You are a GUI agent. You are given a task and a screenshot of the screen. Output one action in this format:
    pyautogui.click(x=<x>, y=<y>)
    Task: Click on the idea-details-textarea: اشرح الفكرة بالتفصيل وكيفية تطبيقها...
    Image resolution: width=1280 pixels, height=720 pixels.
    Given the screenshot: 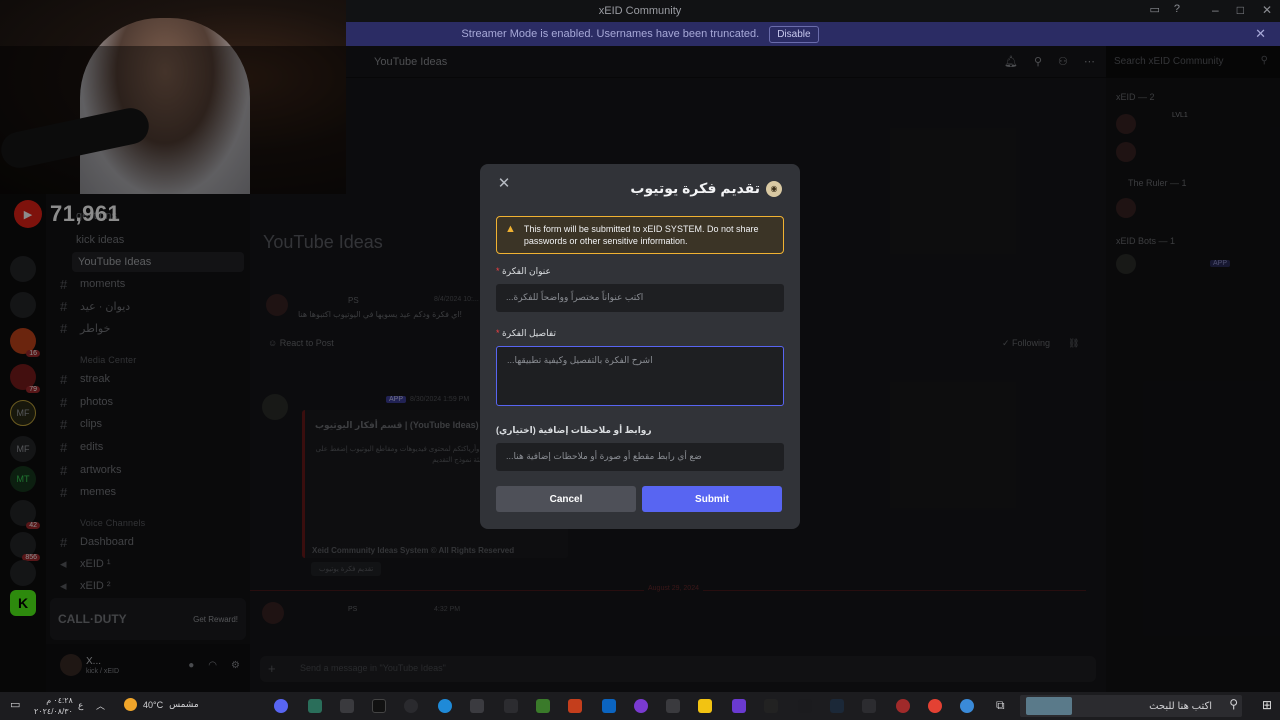 What is the action you would take?
    pyautogui.click(x=640, y=376)
    